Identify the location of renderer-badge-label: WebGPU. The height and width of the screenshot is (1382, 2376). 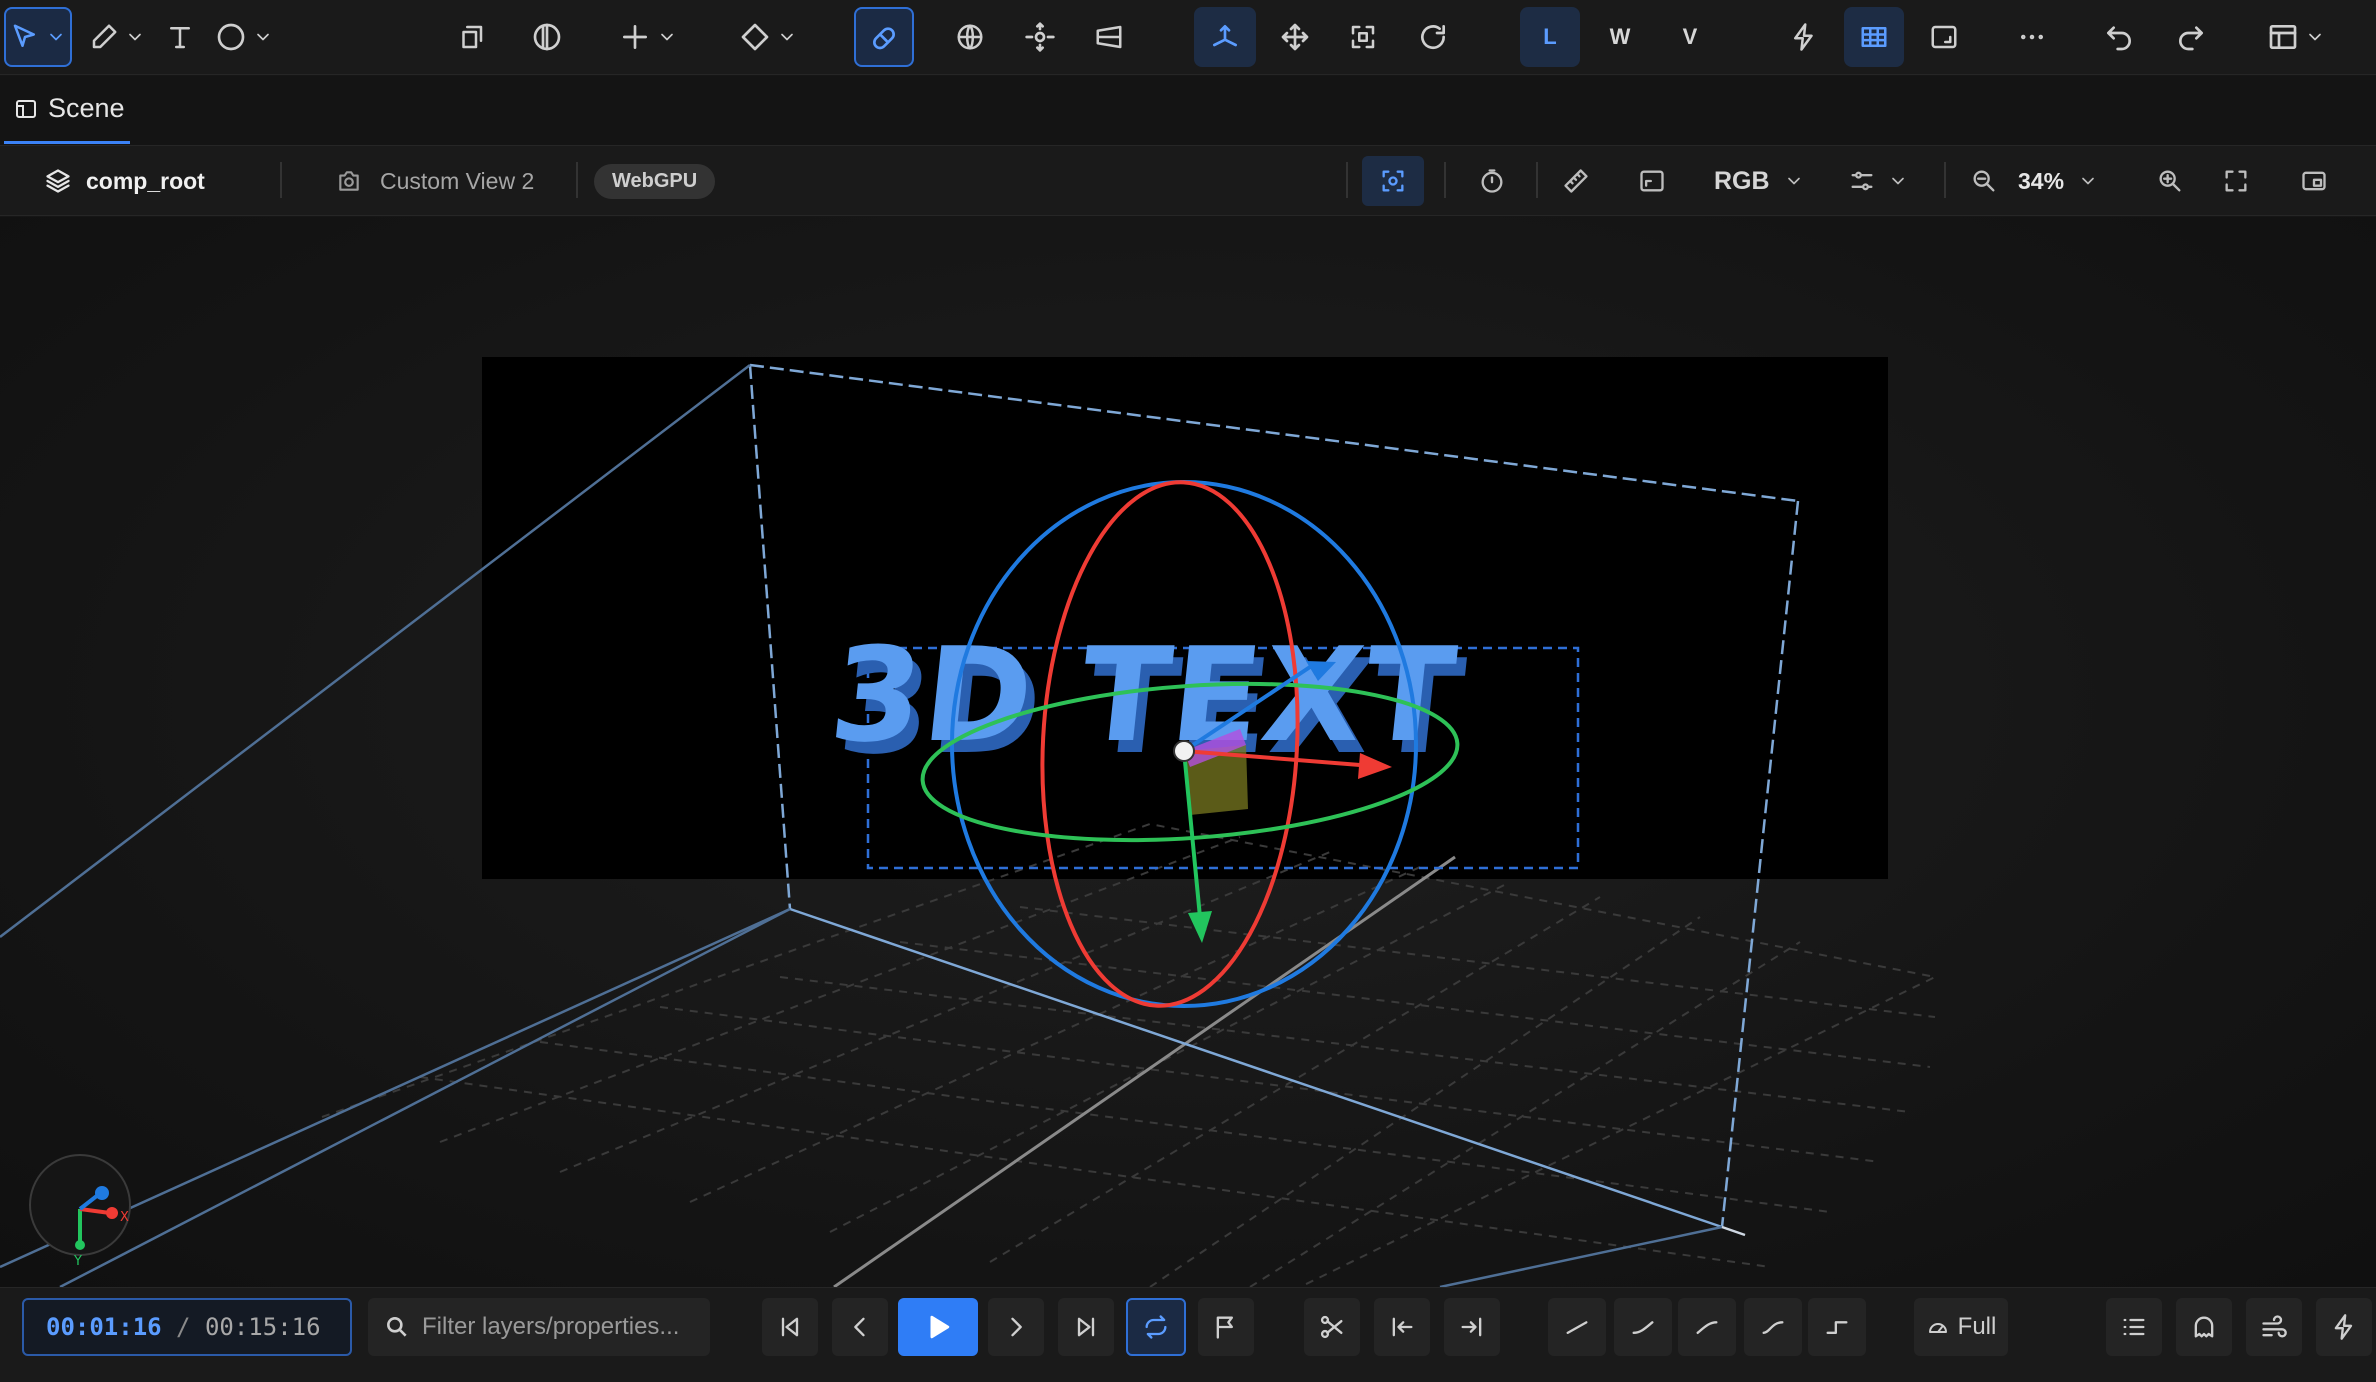
(655, 181).